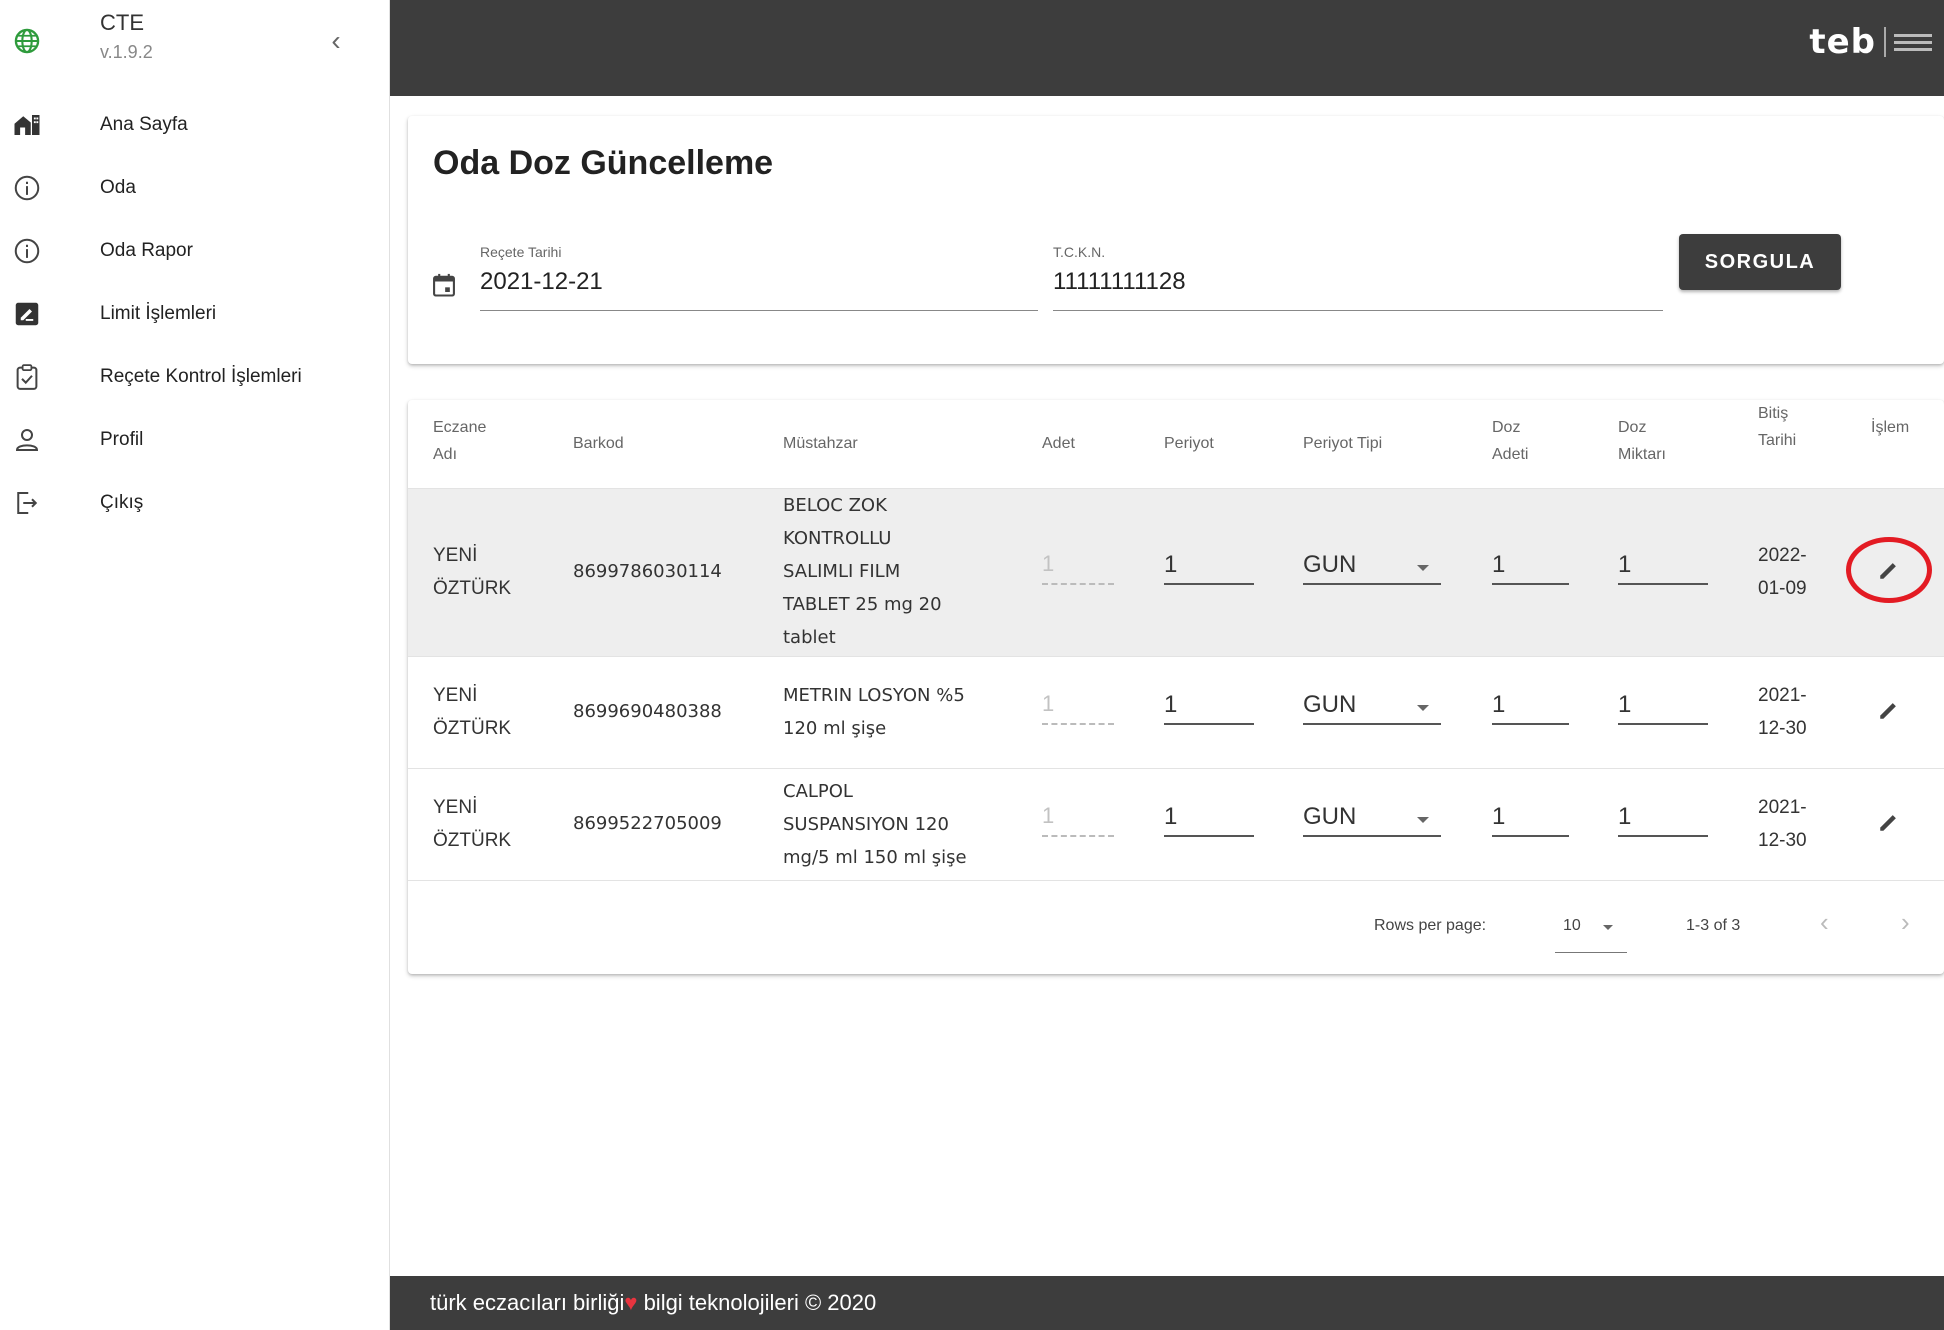  I want to click on cell-line: METRIN LOSYON %5, so click(874, 695).